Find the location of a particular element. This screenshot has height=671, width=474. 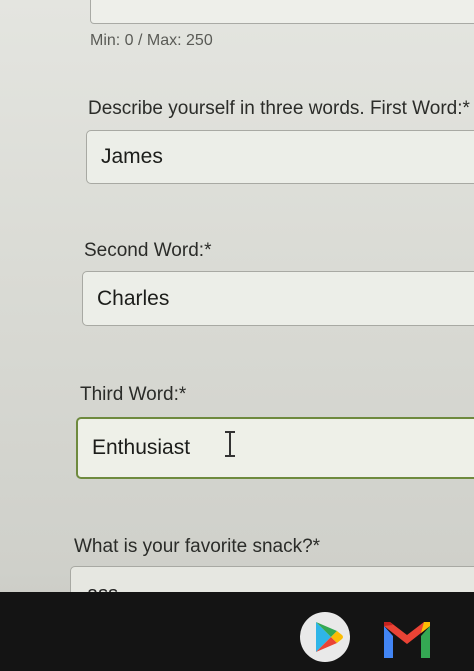

character-limit-hint: Min: 0 / Max: 250 is located at coordinates (151, 40).